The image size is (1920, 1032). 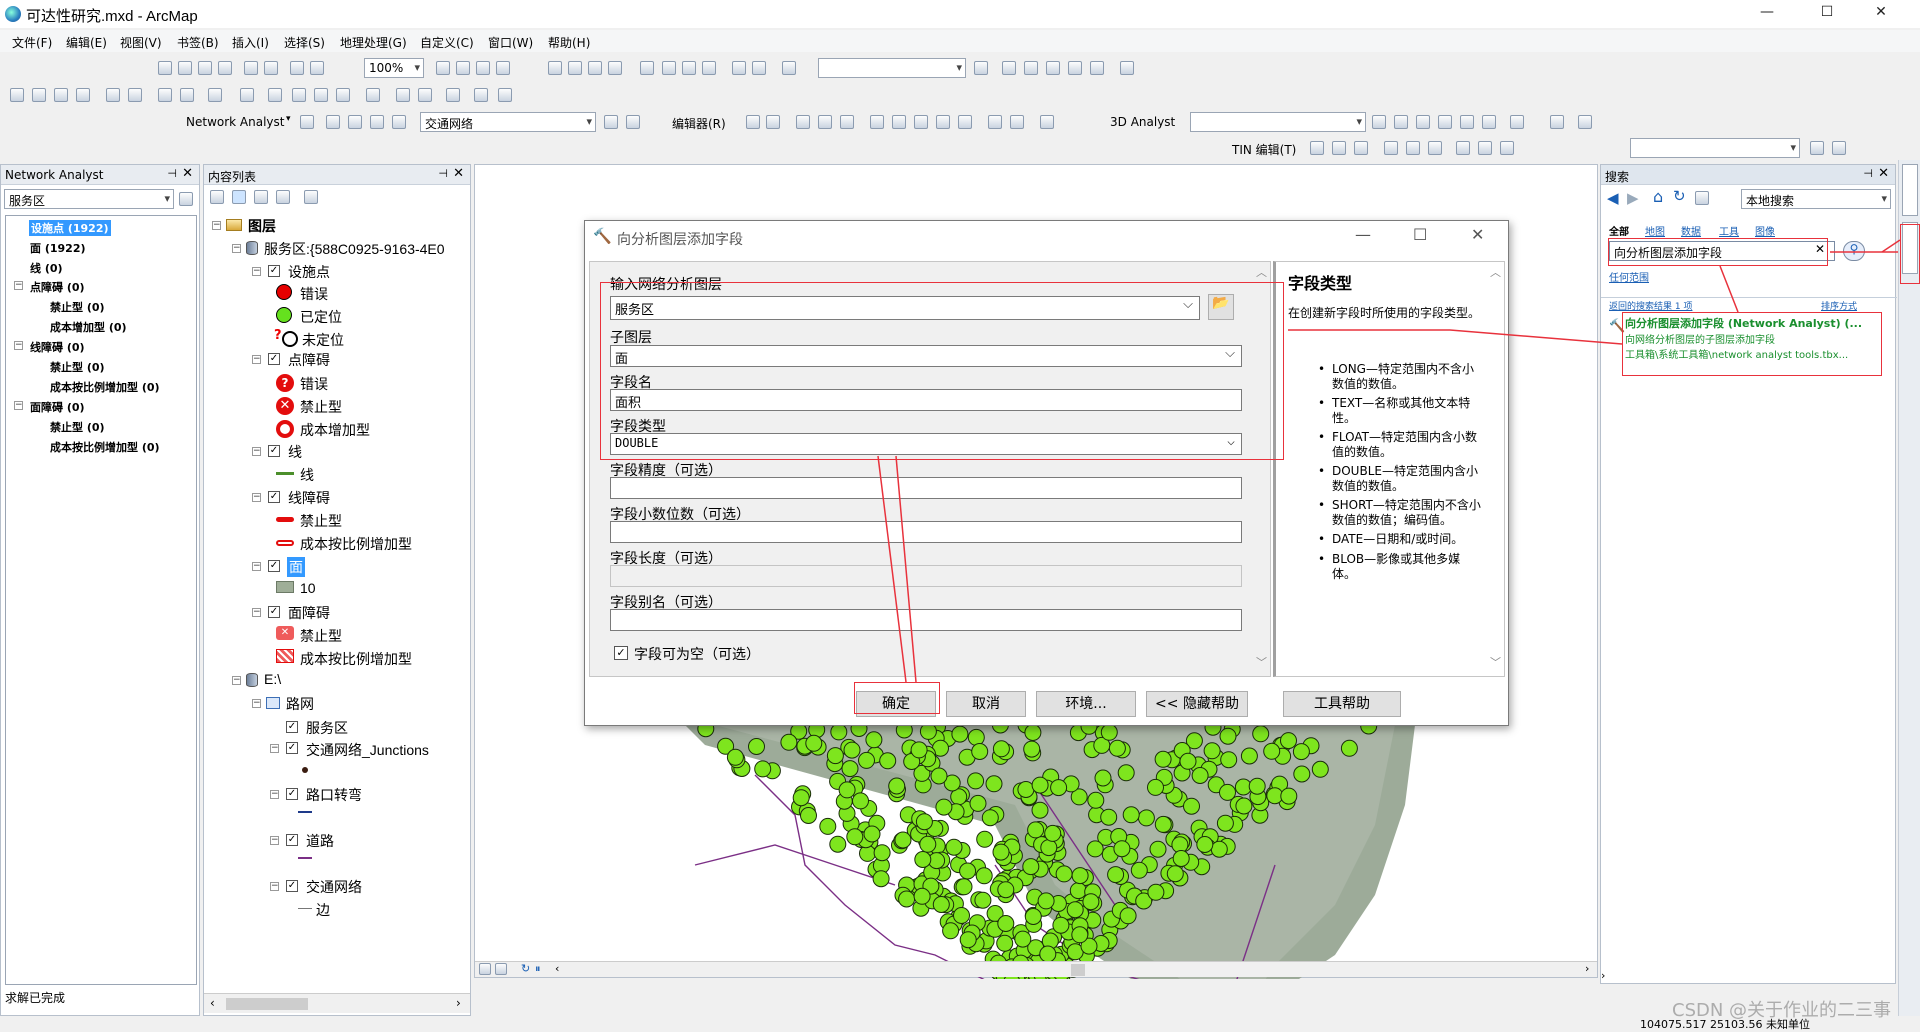 What do you see at coordinates (1827, 14) in the screenshot?
I see `maximize-button: ☐` at bounding box center [1827, 14].